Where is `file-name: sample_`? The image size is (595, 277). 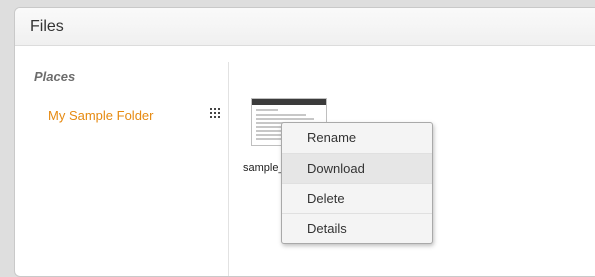
file-name: sample_ is located at coordinates (264, 168).